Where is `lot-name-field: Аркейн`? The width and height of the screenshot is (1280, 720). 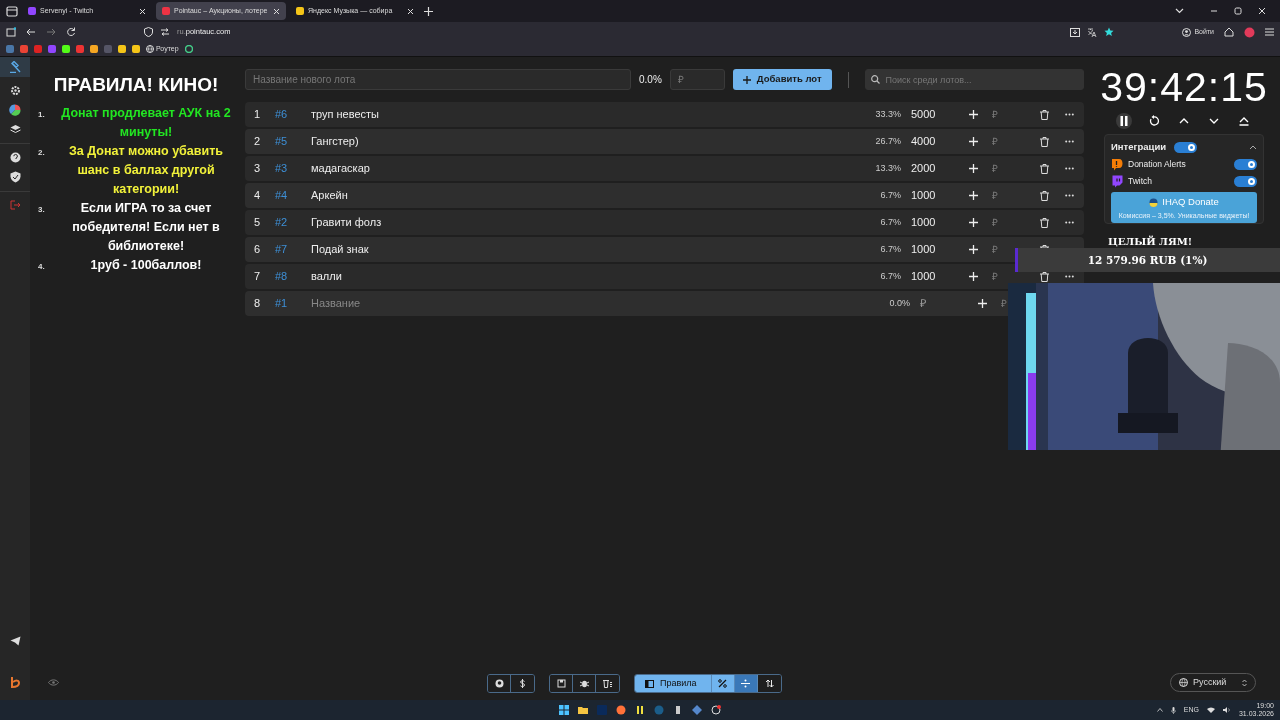 lot-name-field: Аркейн is located at coordinates (411, 195).